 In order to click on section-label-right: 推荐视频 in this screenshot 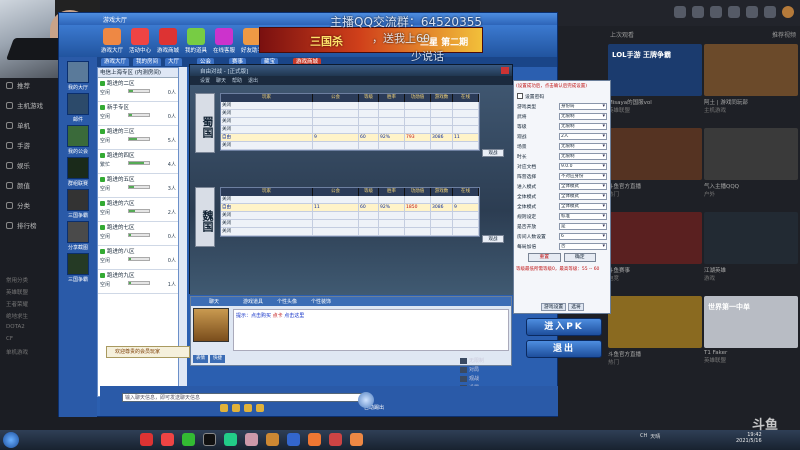, I will do `click(784, 36)`.